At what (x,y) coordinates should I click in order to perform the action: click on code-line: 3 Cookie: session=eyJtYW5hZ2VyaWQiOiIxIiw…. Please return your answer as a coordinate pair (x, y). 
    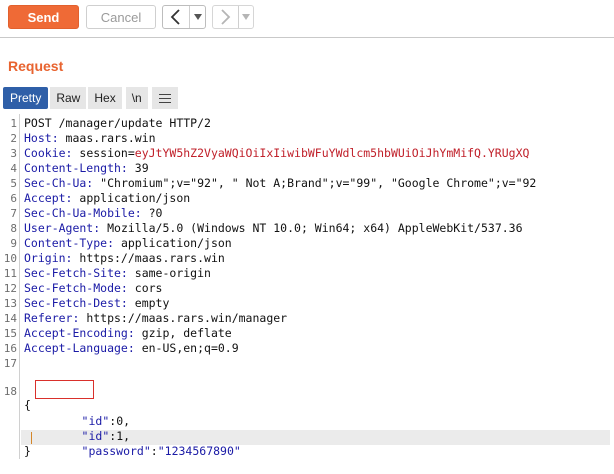
    Looking at the image, I should click on (307, 153).